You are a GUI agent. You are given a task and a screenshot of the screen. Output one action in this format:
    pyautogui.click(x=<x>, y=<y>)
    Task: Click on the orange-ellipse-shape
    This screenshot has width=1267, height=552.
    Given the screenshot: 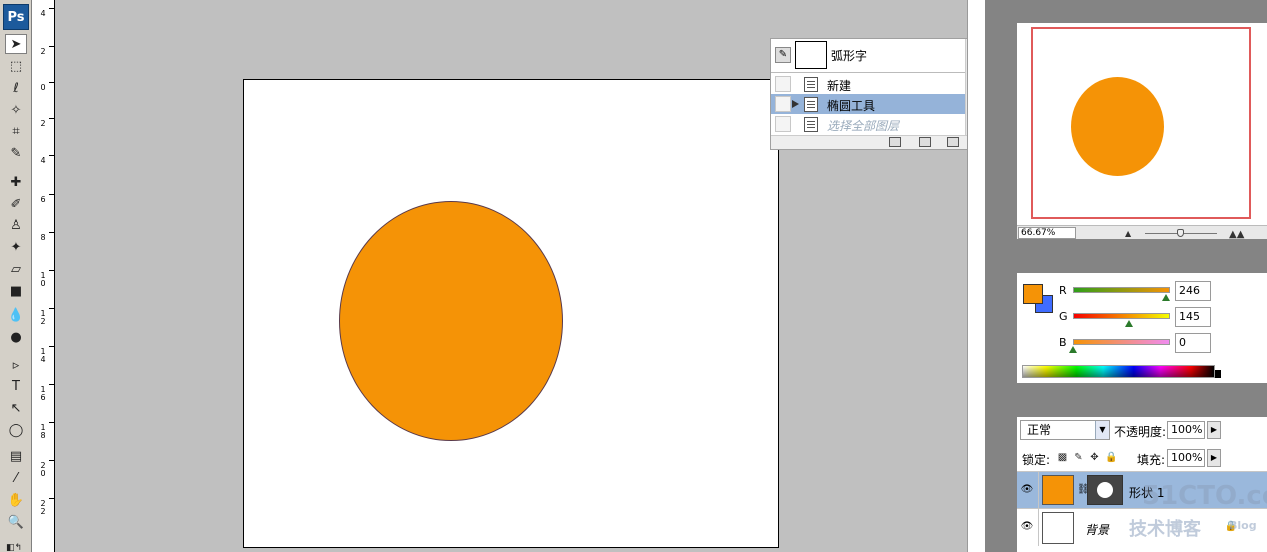 What is the action you would take?
    pyautogui.click(x=451, y=321)
    